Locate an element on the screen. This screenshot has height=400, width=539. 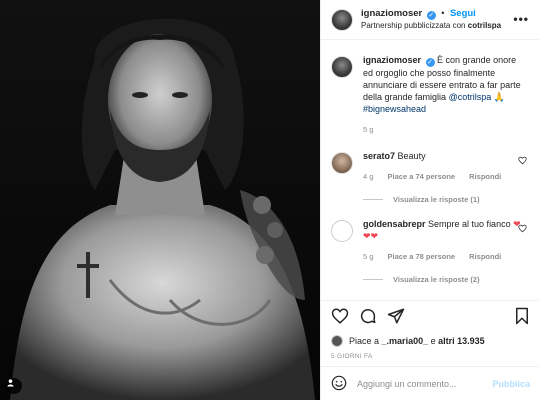
view-replies-button: Visualizza le risposte (2) is located at coordinates (445, 279).